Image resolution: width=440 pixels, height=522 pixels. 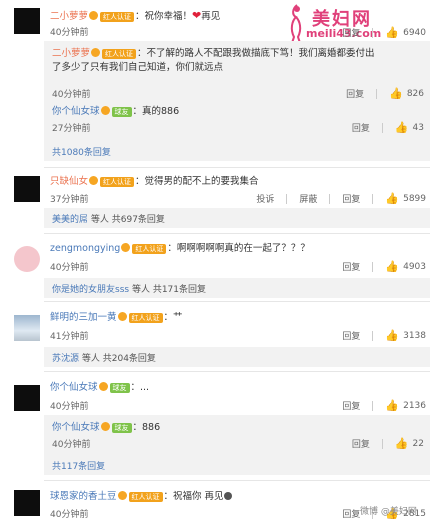 I want to click on like-count: 43, so click(x=418, y=127).